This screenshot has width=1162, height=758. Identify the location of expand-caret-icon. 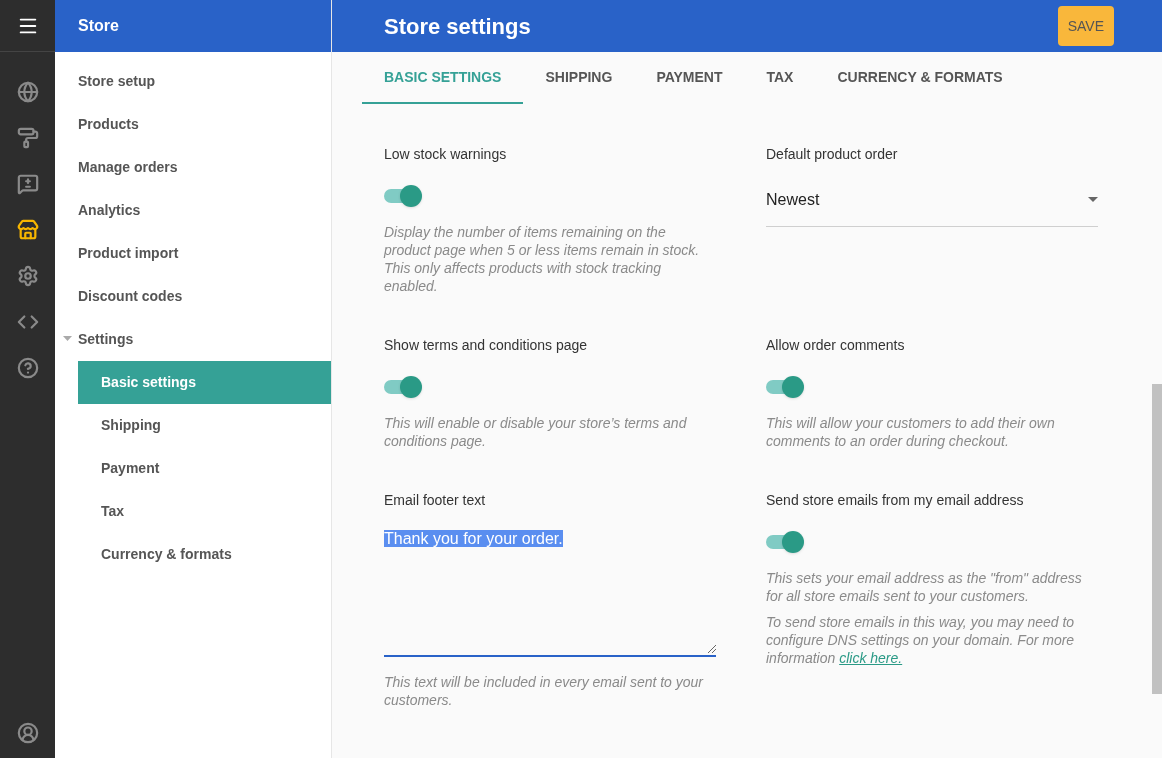
(67, 338).